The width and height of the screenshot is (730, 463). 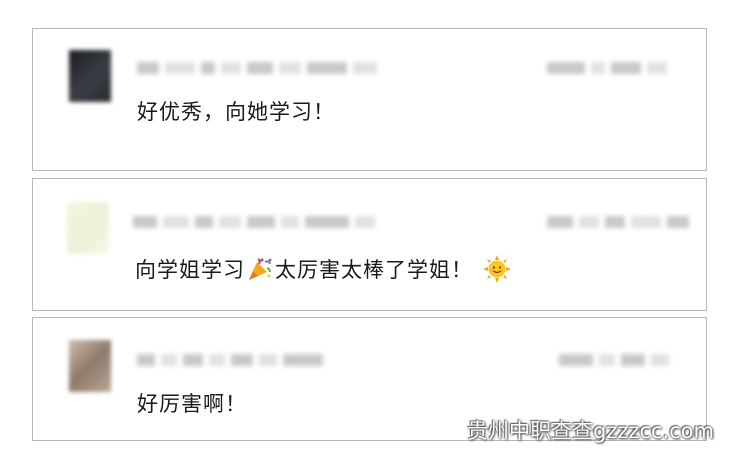 I want to click on watermark: 贵州中职查查gzzzcc.com, so click(x=590, y=431).